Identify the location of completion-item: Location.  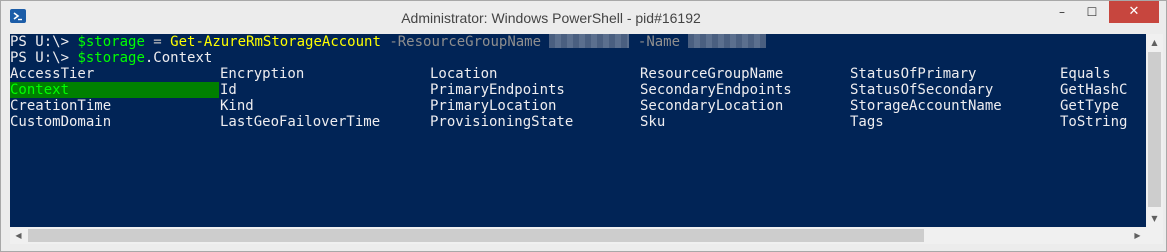
(463, 74).